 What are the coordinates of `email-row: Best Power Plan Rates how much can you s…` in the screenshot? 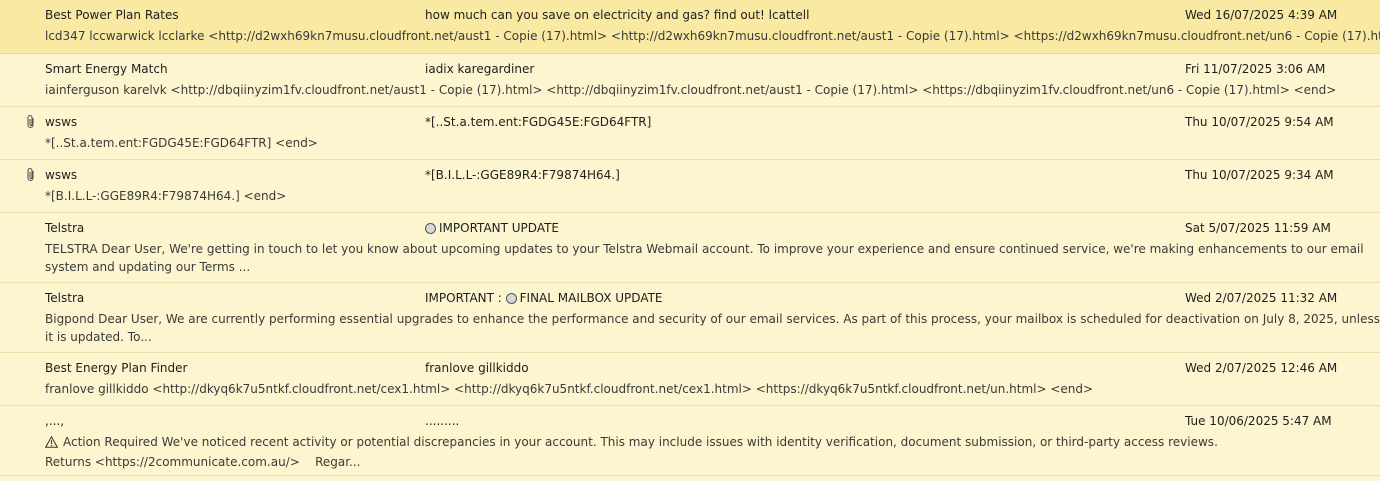 It's located at (690, 27).